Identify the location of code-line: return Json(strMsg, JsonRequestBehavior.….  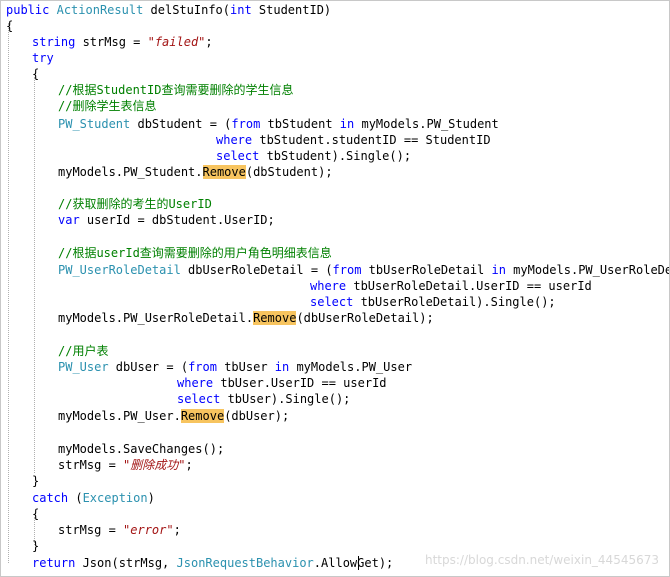
(213, 563).